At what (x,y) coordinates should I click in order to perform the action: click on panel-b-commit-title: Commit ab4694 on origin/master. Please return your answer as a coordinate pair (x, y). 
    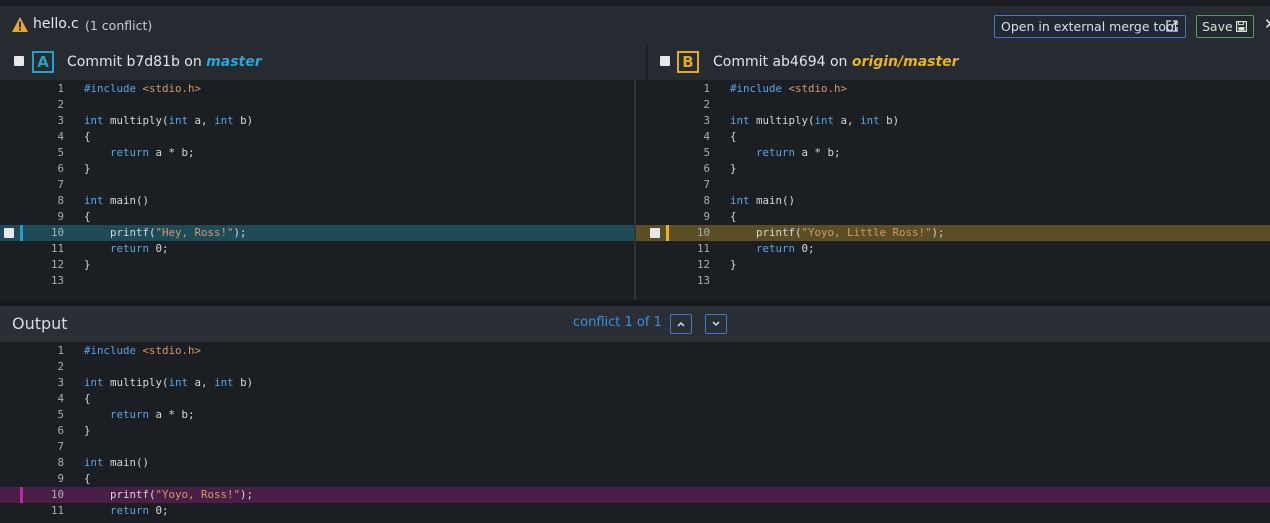
    Looking at the image, I should click on (836, 62).